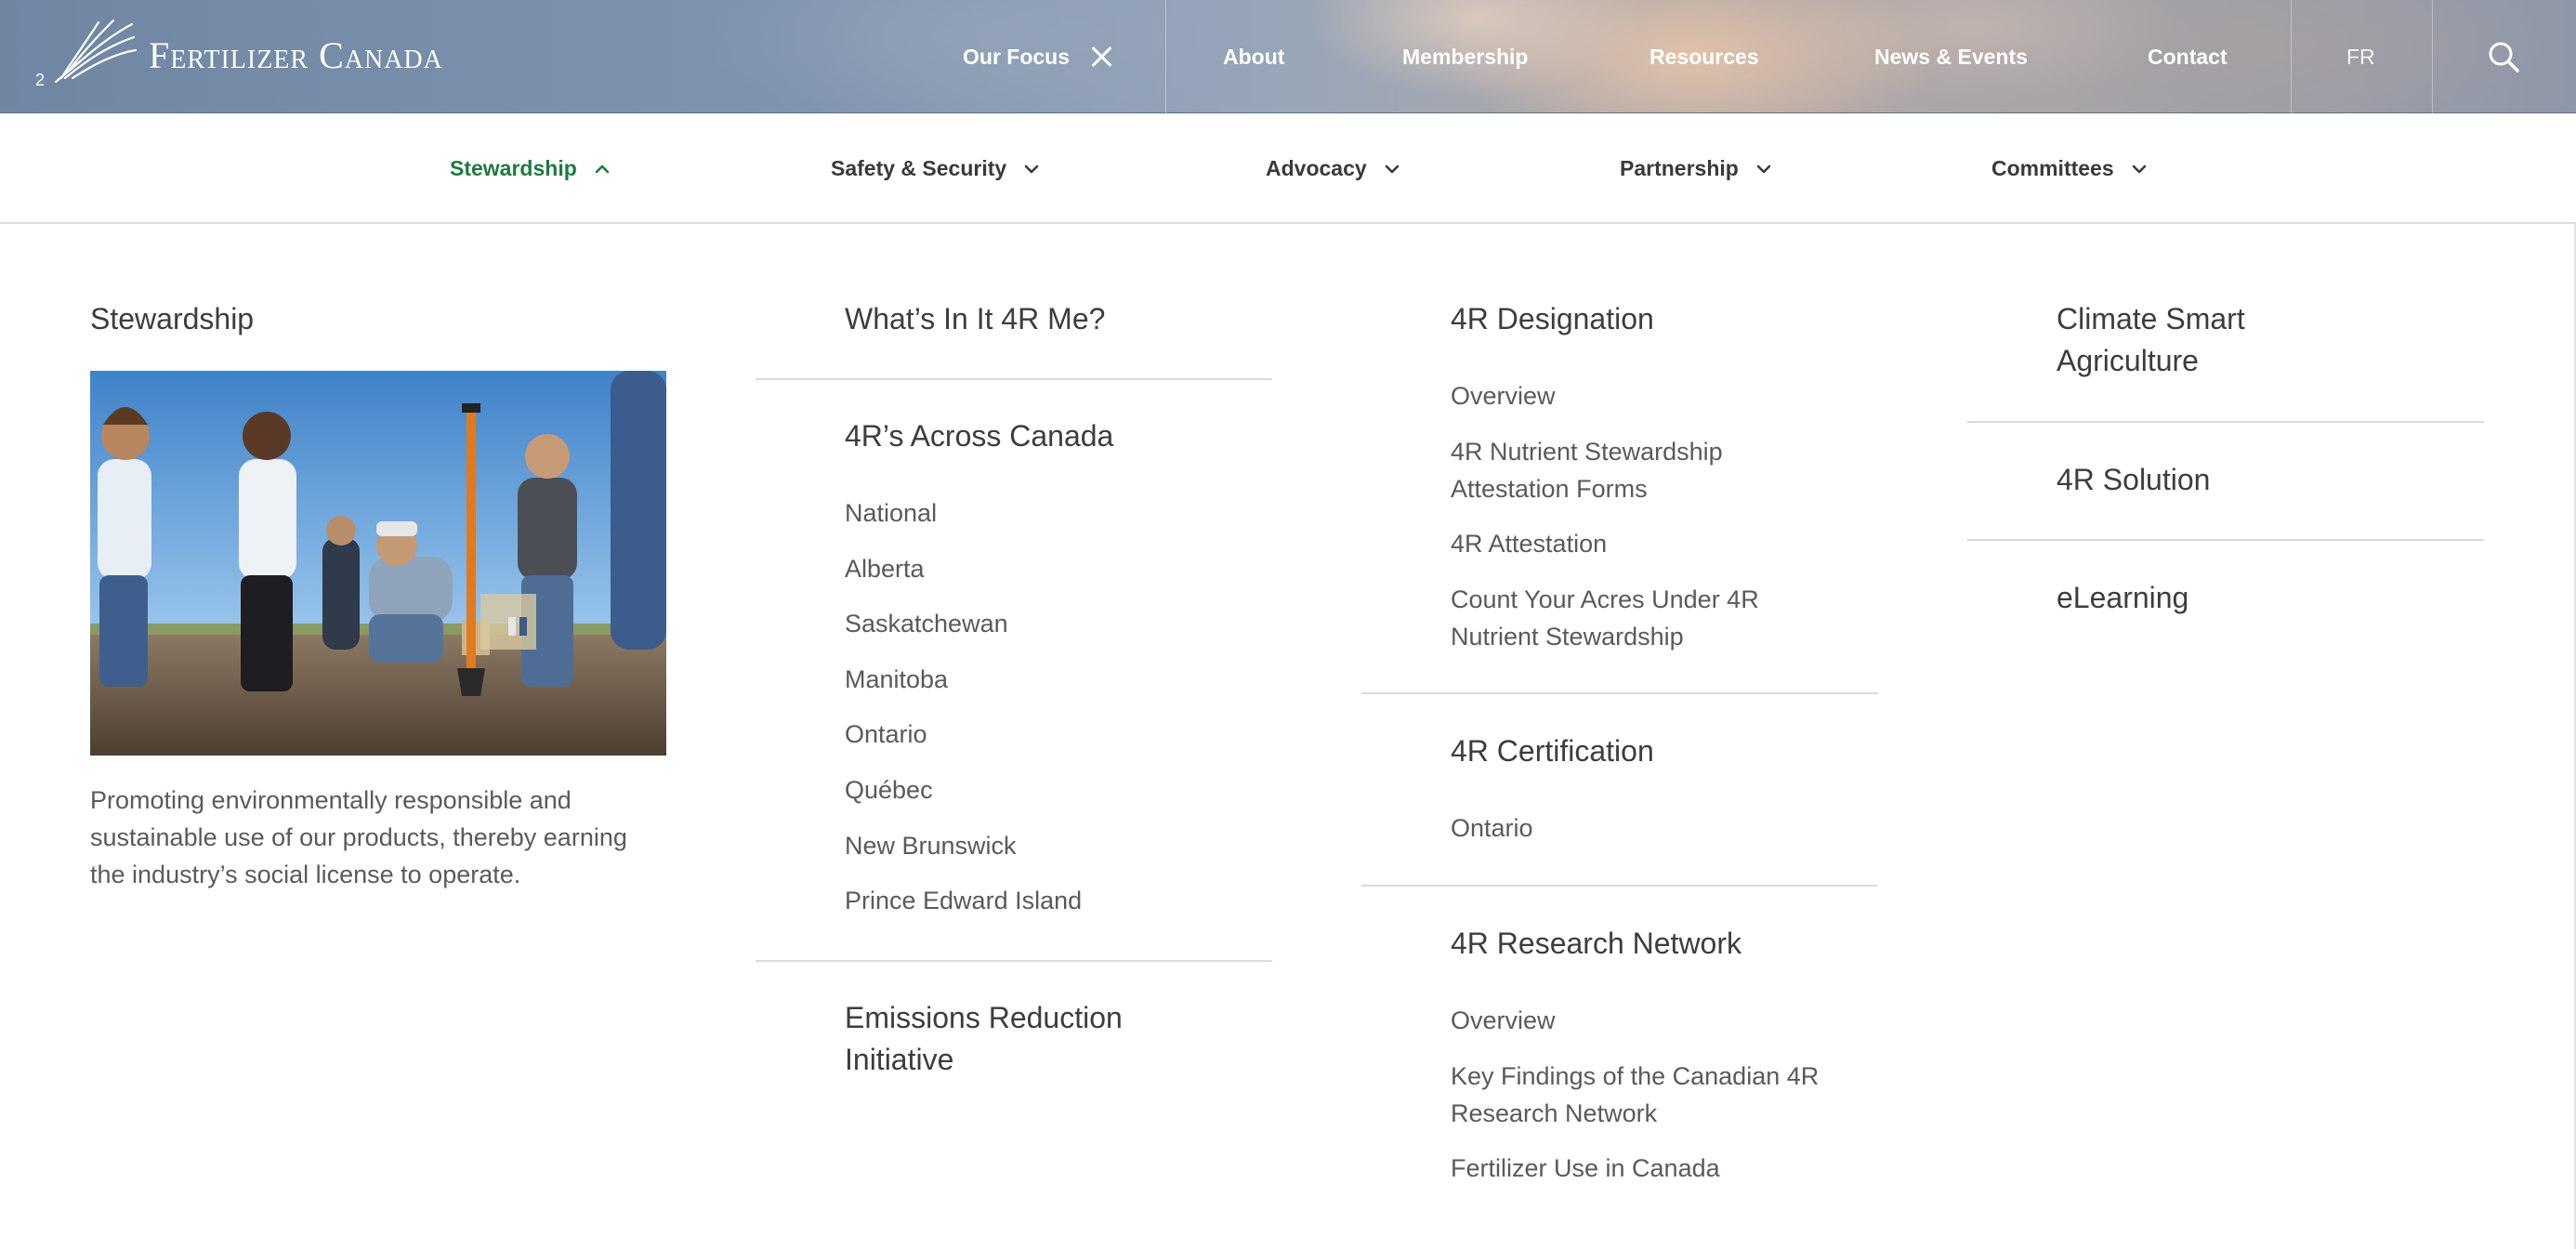  I want to click on link-new-brunswick: New Brunswick, so click(963, 855).